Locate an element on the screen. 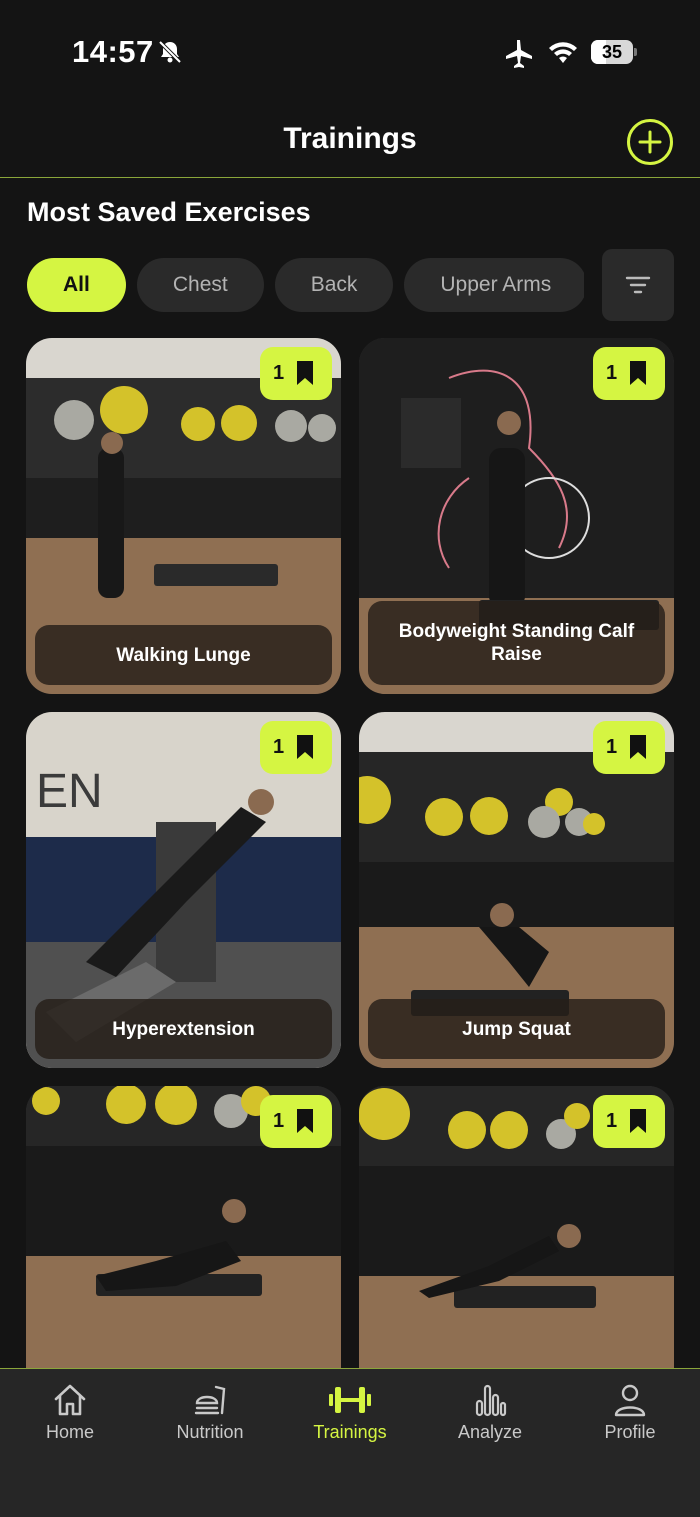  tab-profile: Profile is located at coordinates (630, 1423).